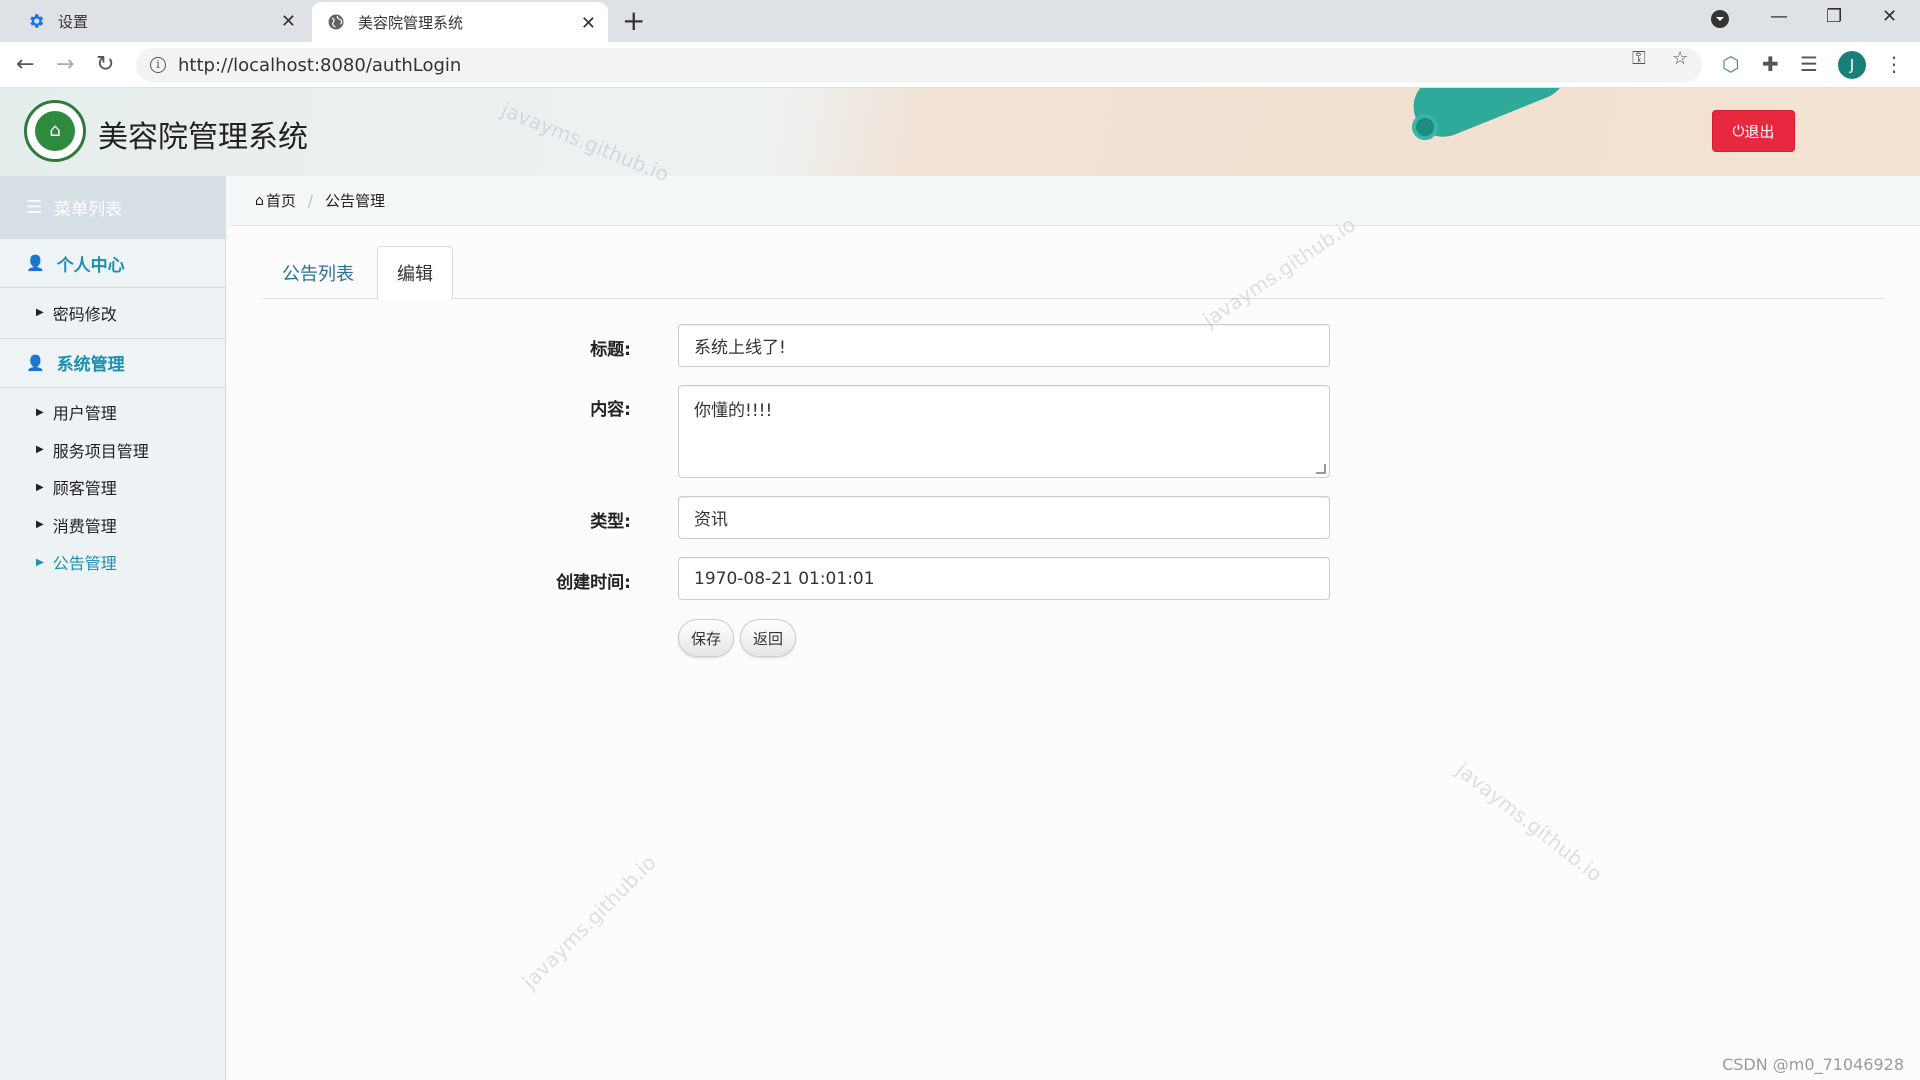 The height and width of the screenshot is (1080, 1920). I want to click on logout-label: 退出, so click(1759, 131).